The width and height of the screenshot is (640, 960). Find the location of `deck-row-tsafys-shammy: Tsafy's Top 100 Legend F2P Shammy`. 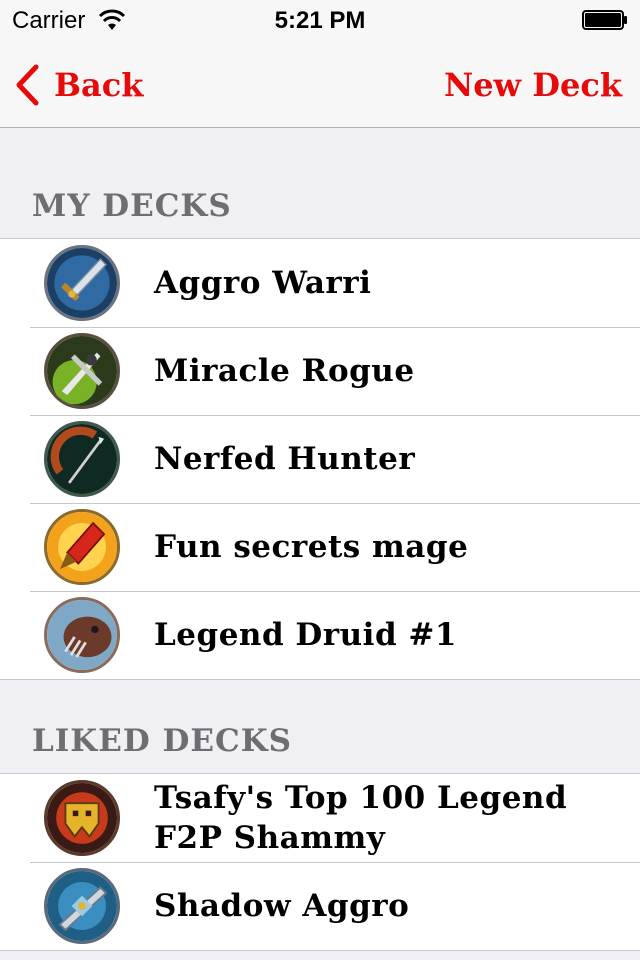

deck-row-tsafys-shammy: Tsafy's Top 100 Legend F2P Shammy is located at coordinates (320, 818).